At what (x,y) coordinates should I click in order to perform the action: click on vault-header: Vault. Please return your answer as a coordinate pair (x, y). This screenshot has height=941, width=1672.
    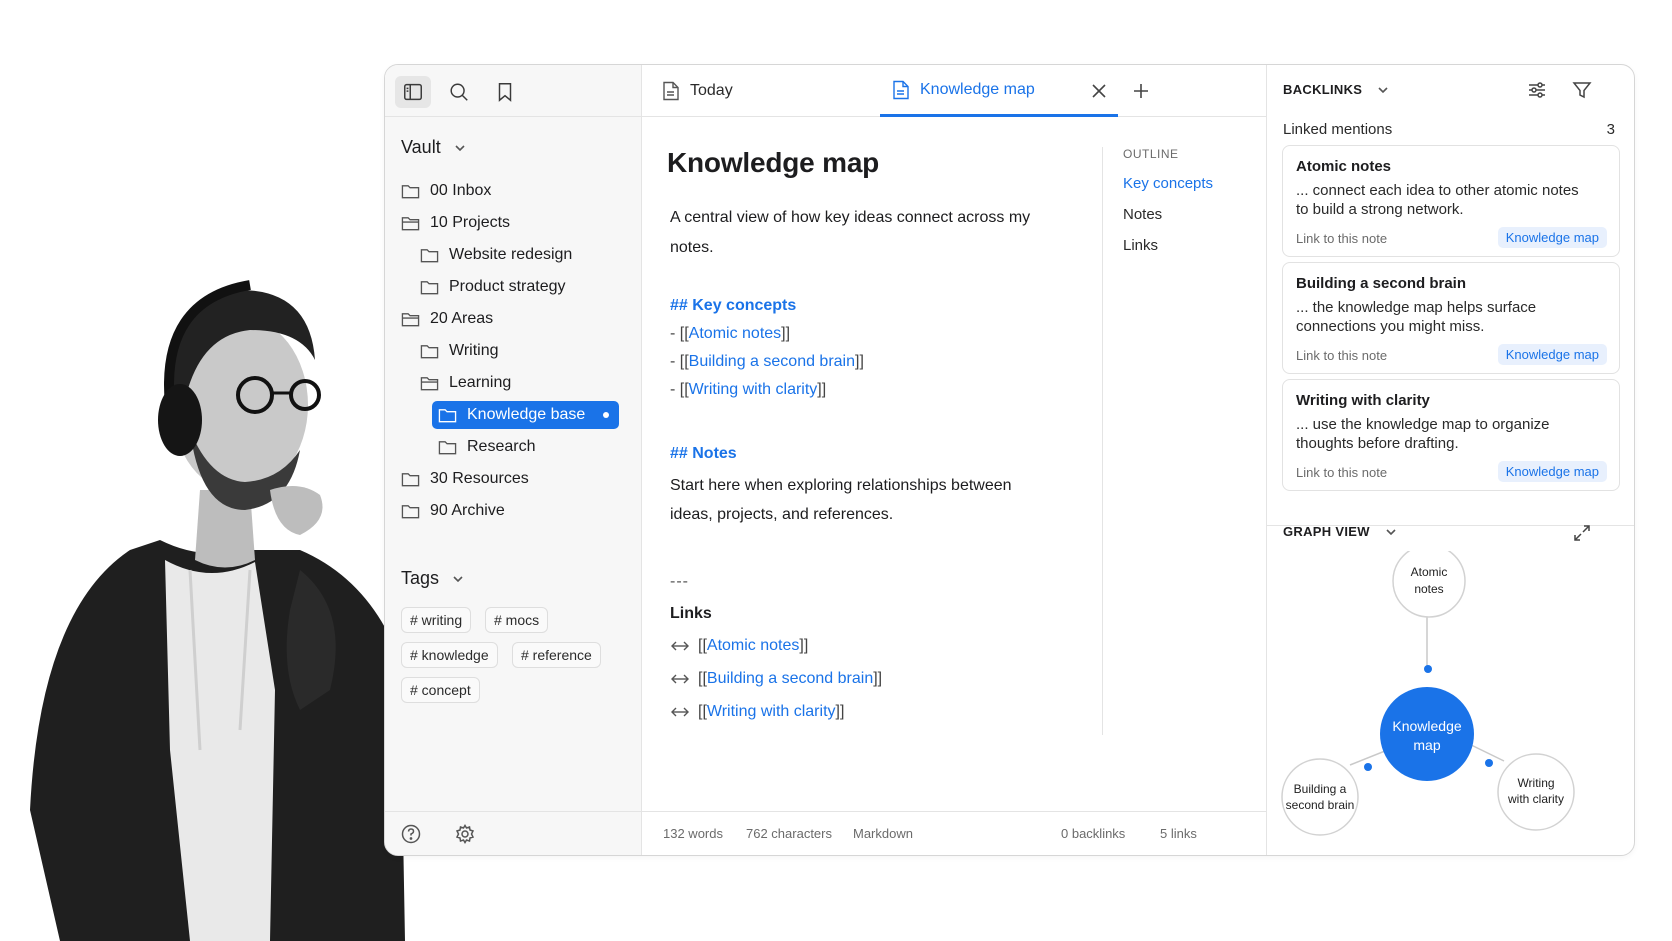
    Looking at the image, I should click on (434, 147).